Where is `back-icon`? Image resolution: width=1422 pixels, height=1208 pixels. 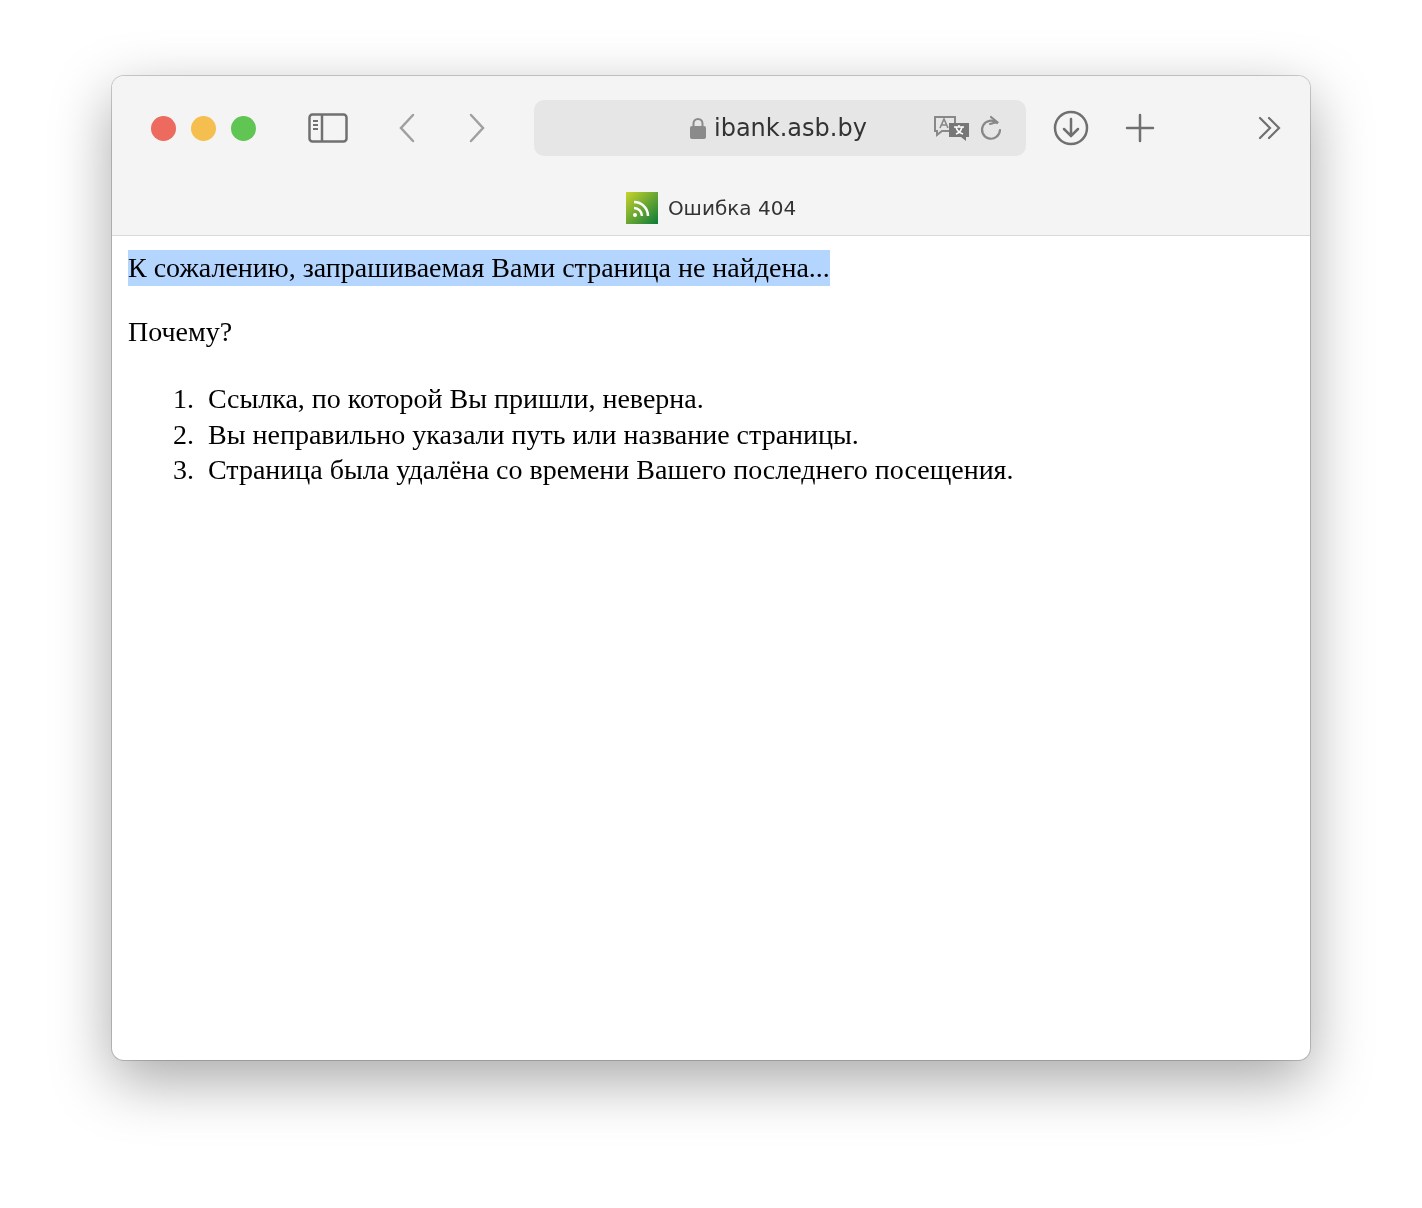
back-icon is located at coordinates (407, 128).